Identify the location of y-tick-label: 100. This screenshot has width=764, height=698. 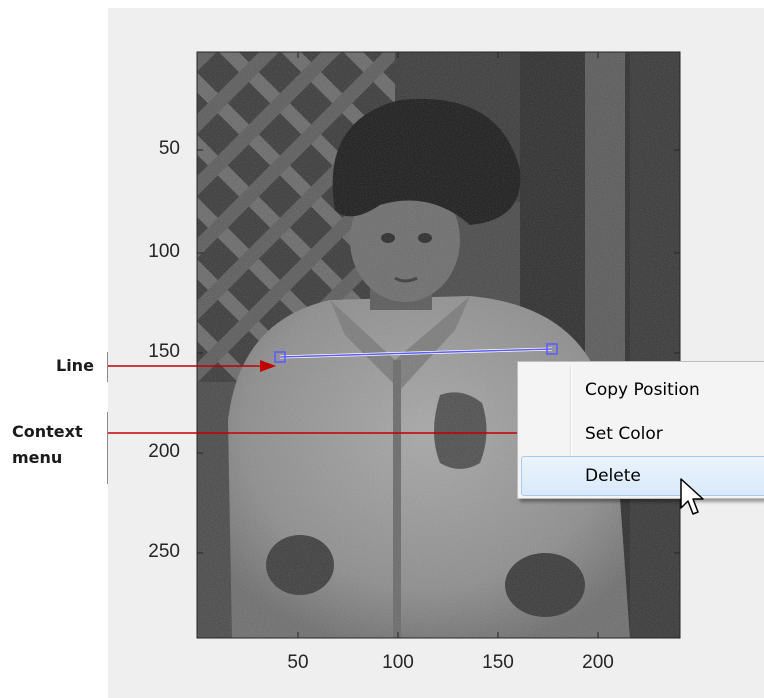
(164, 251).